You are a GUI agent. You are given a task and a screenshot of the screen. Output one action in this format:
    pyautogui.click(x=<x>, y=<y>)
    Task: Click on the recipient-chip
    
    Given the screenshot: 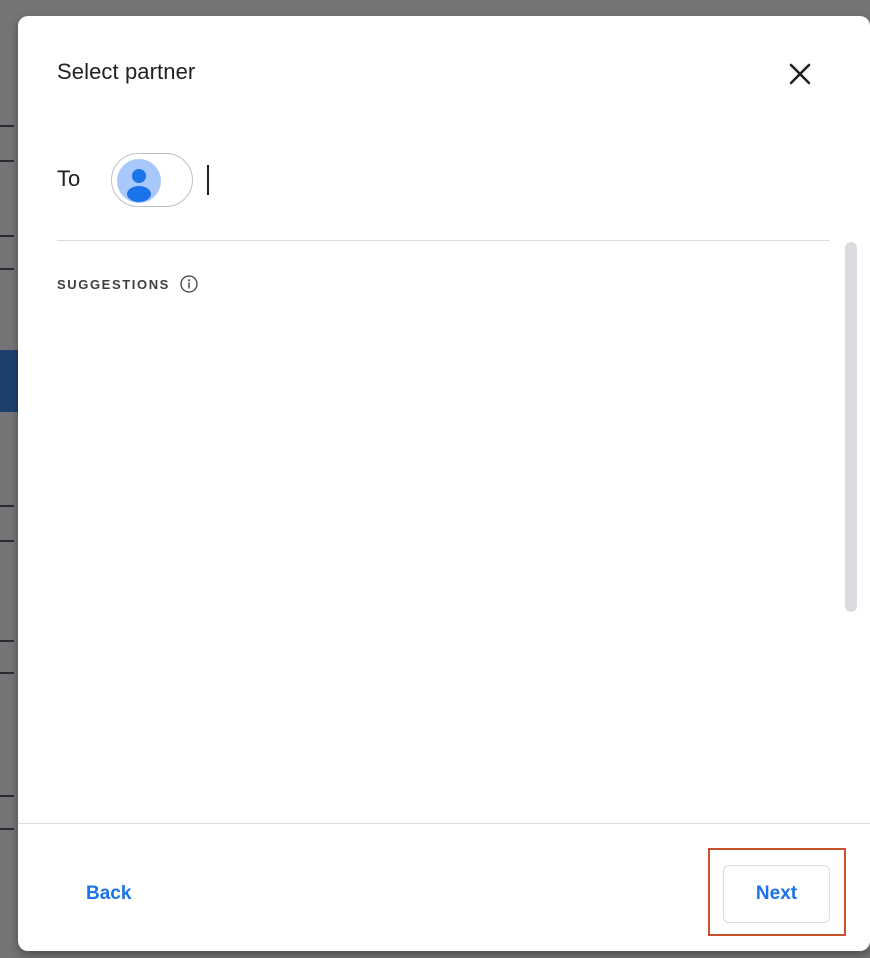 What is the action you would take?
    pyautogui.click(x=152, y=180)
    